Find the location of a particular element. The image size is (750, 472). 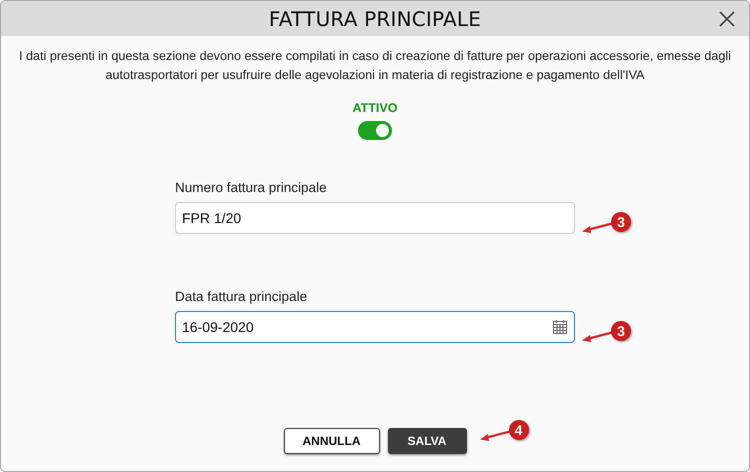

window-title: FATTURA PRINCIPALE is located at coordinates (375, 18).